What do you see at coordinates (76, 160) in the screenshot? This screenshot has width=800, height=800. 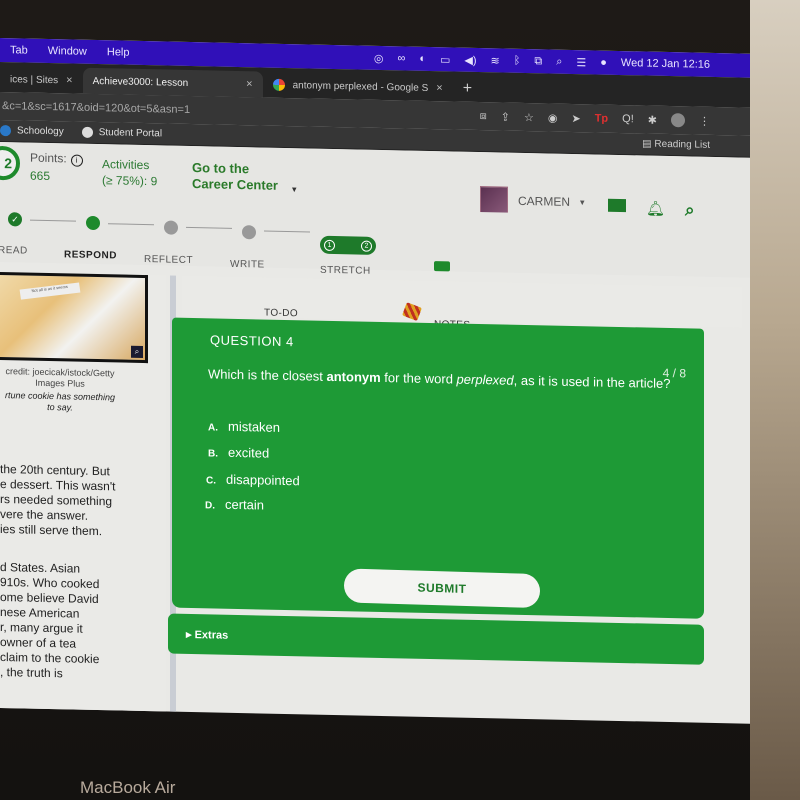 I see `info-icon: i` at bounding box center [76, 160].